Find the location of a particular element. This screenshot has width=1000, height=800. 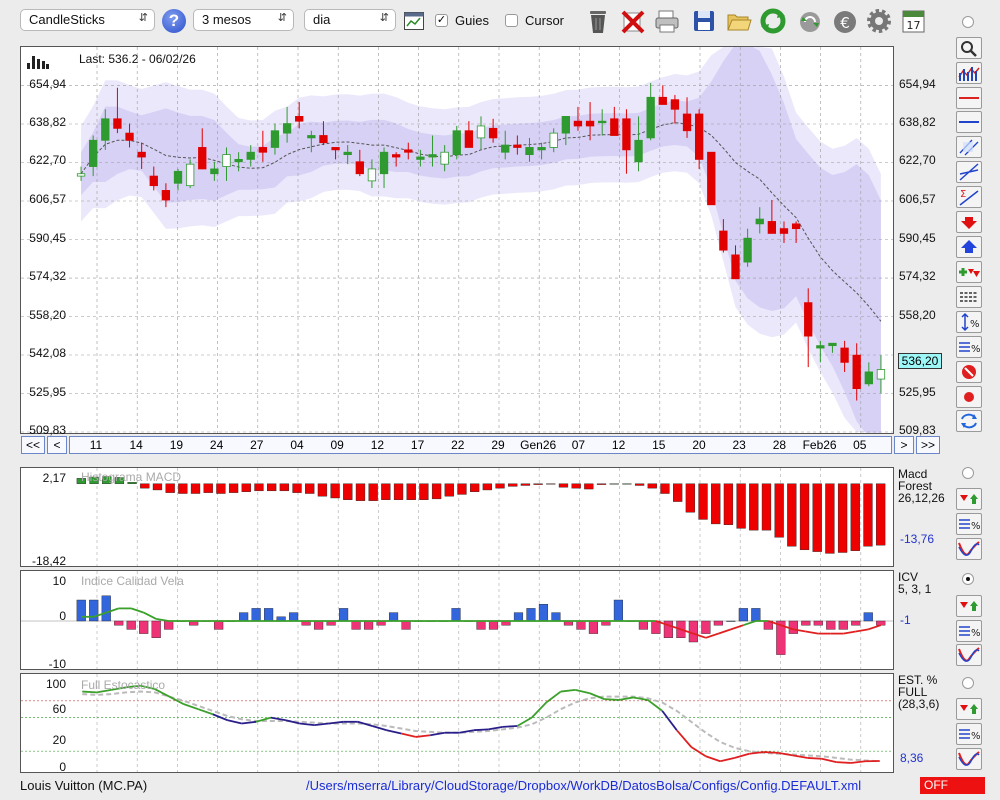

nav-last-button: >> is located at coordinates (928, 445).